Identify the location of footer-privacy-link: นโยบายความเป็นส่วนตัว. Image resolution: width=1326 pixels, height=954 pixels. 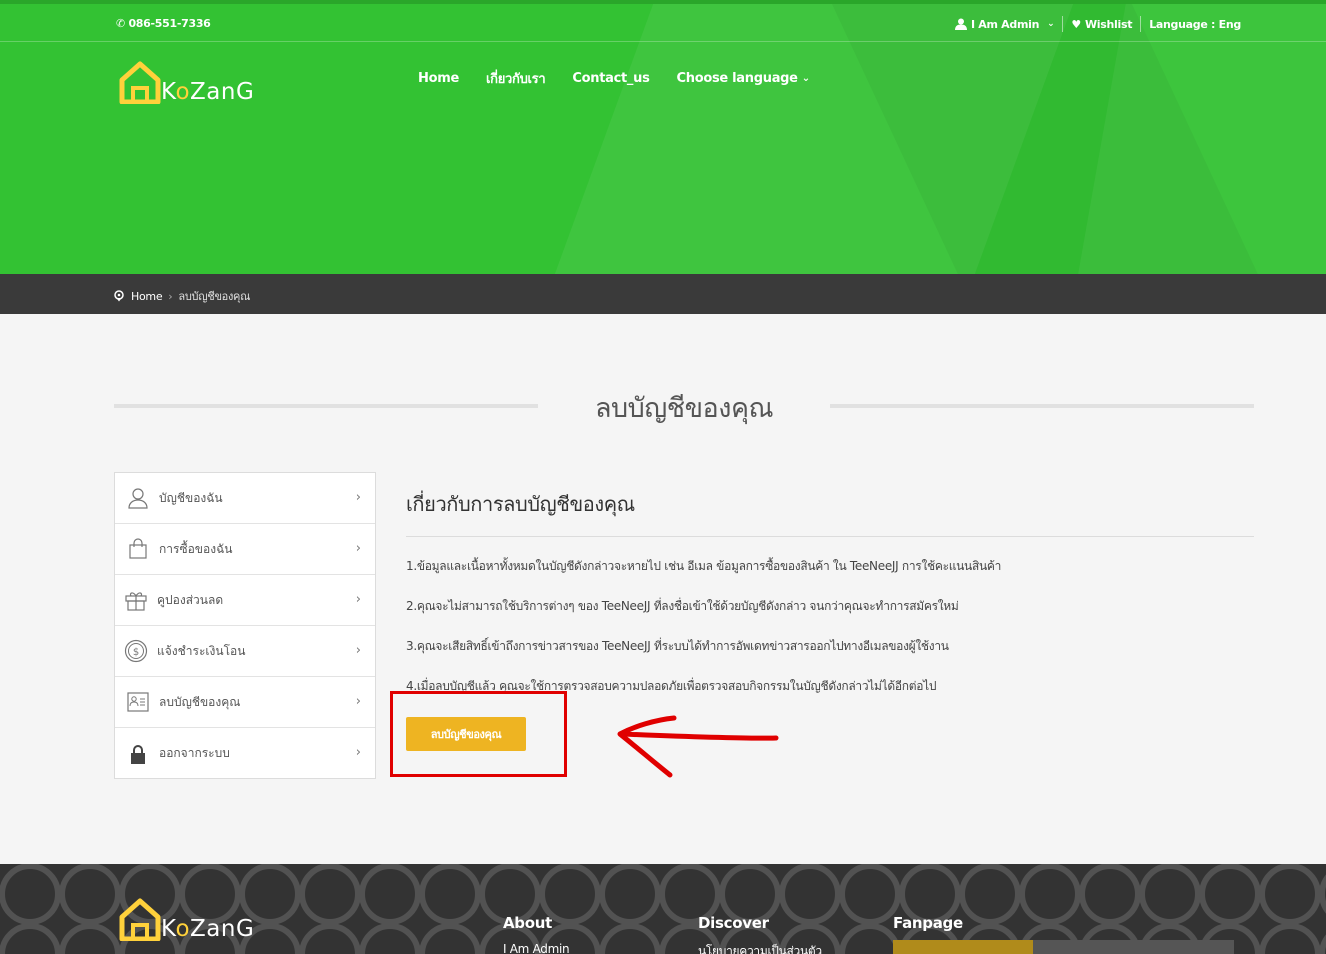
(760, 948).